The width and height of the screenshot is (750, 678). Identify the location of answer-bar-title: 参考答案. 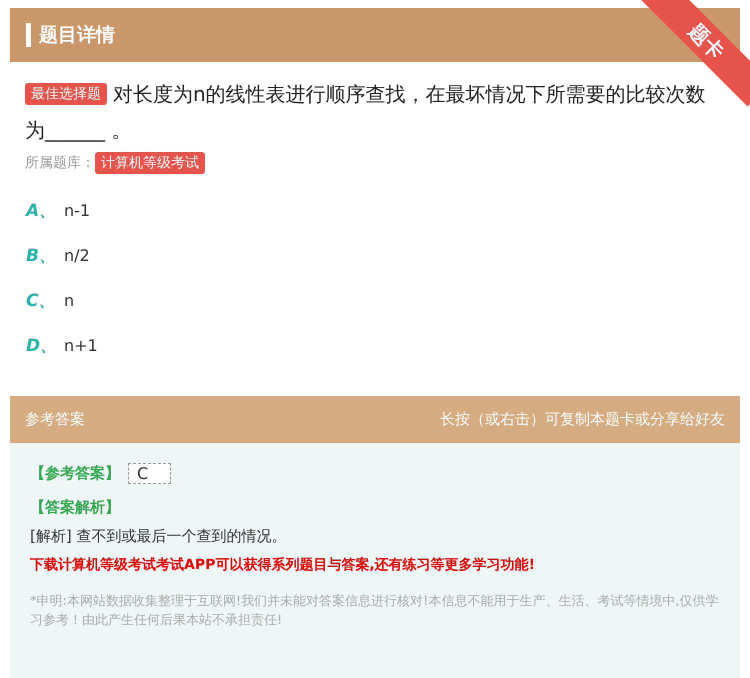
(55, 419).